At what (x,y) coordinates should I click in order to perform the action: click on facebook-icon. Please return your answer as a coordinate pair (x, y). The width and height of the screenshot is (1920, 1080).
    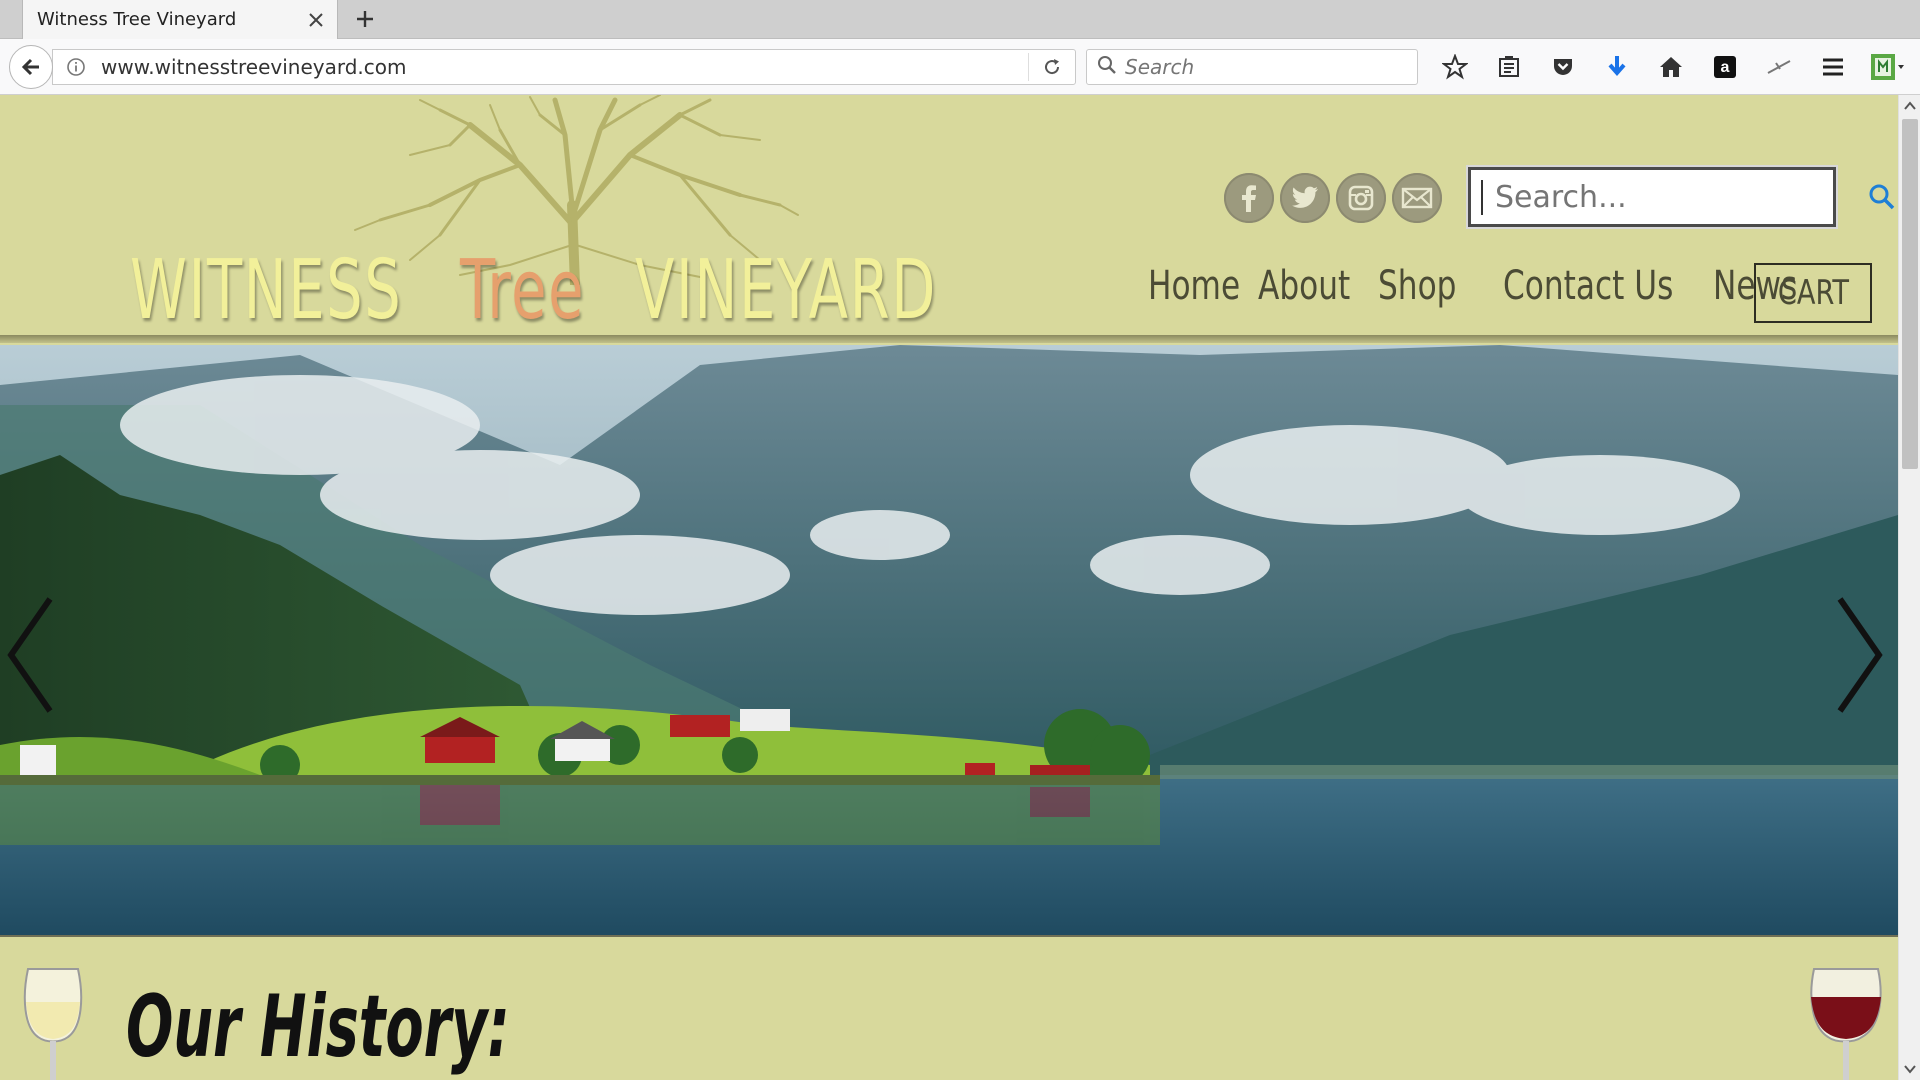
    Looking at the image, I should click on (1249, 198).